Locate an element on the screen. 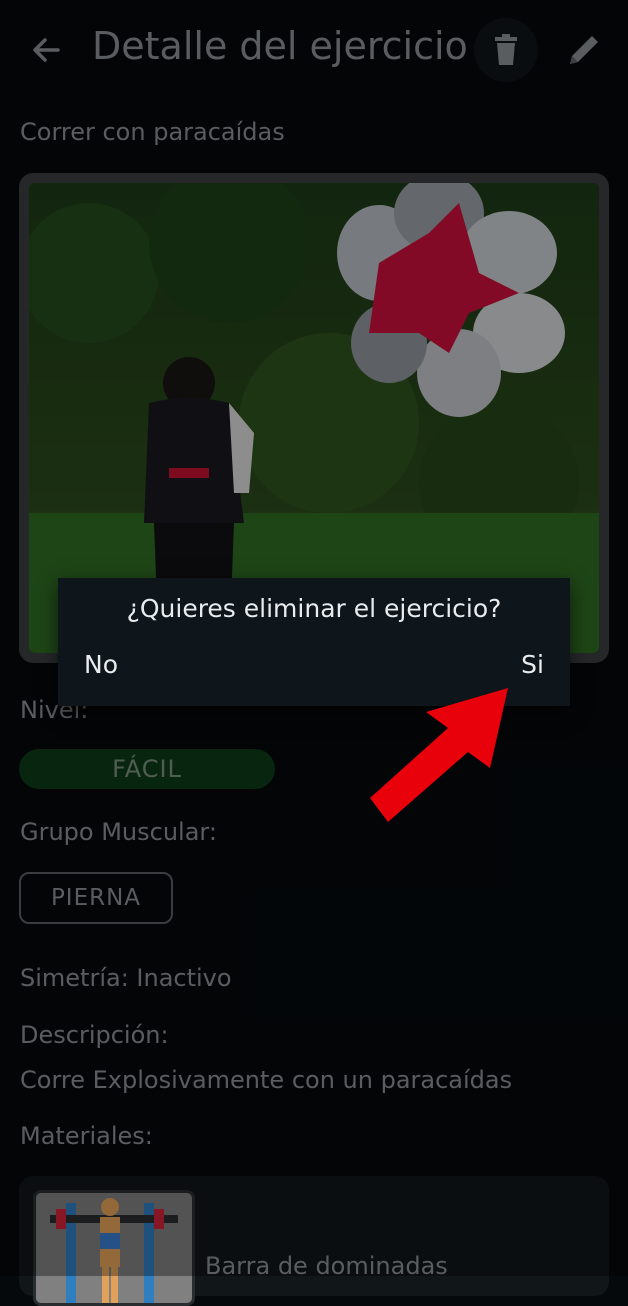 This screenshot has width=628, height=1306. red-arrow-annotation is located at coordinates (439, 755).